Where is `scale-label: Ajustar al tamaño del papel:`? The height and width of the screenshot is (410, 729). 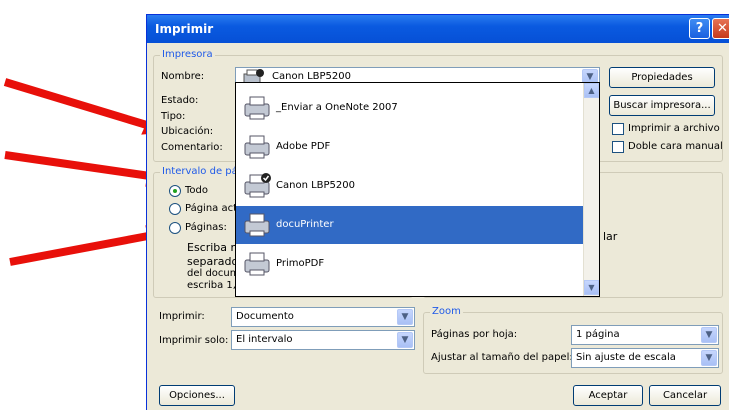 scale-label: Ajustar al tamaño del papel: is located at coordinates (502, 357).